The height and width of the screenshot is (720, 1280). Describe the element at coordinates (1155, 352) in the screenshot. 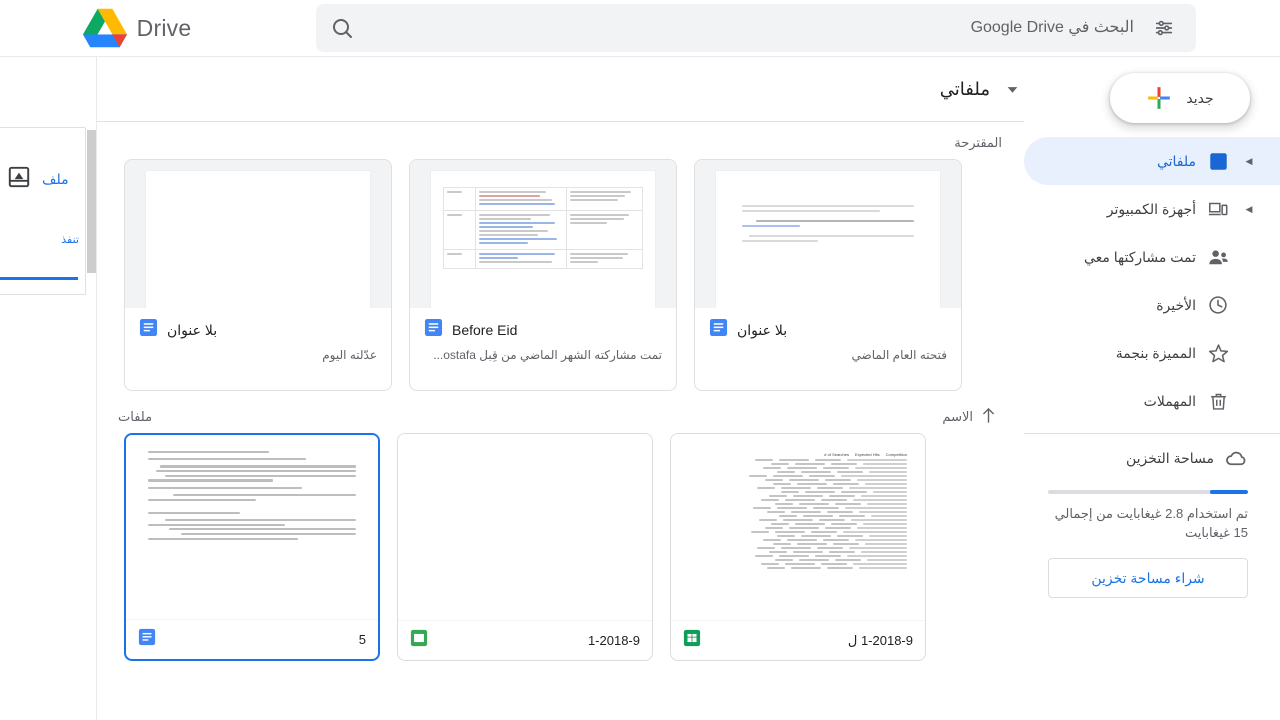

I see `sidebar-item-label: المميزة بنجمة` at that location.